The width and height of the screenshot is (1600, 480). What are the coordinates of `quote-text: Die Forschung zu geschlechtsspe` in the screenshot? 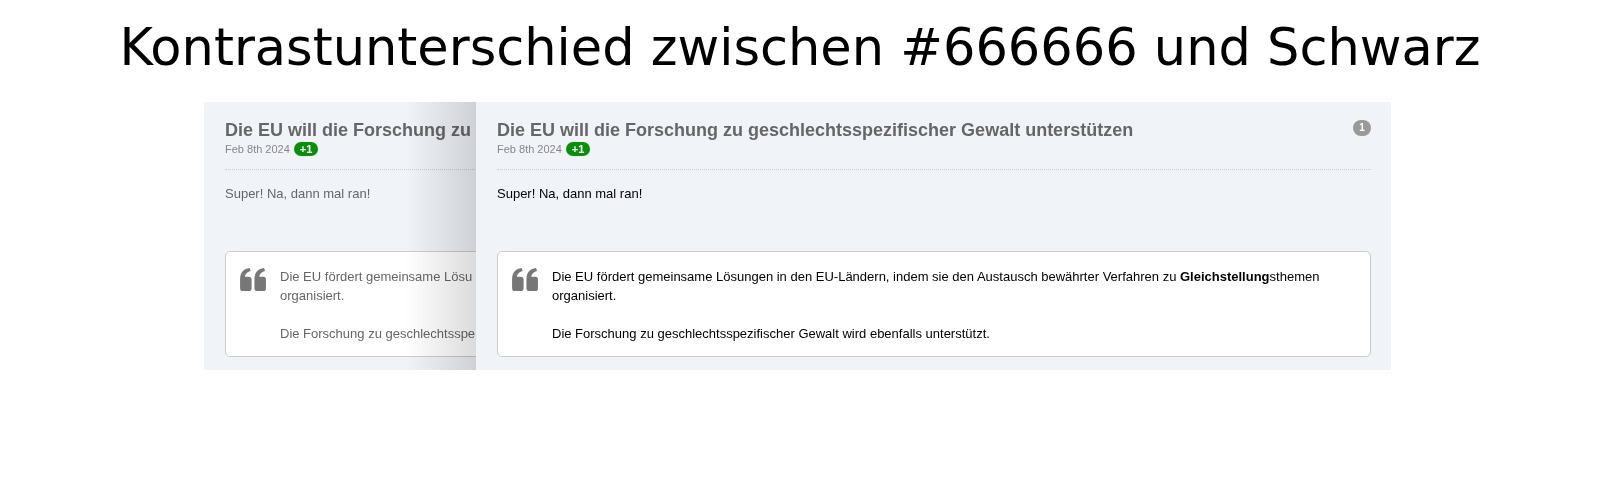 It's located at (378, 334).